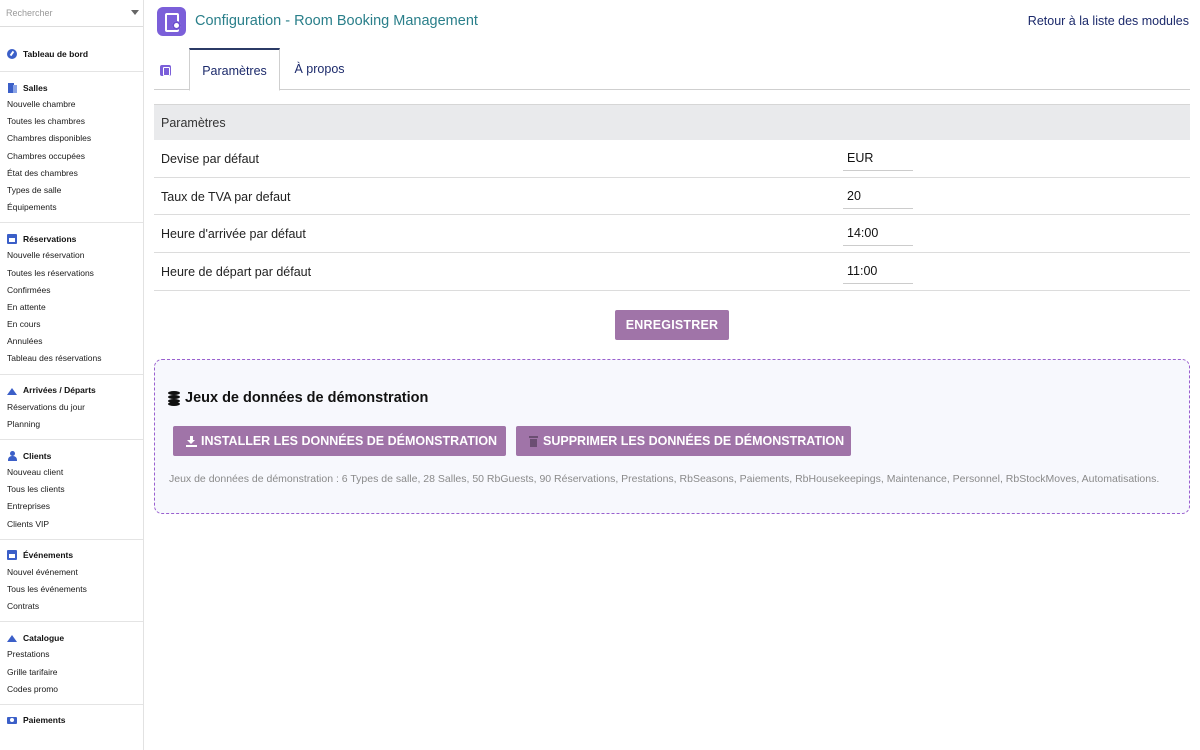 This screenshot has height=750, width=1200. Describe the element at coordinates (71, 654) in the screenshot. I see `sidebar-item-prestations: Prestations` at that location.